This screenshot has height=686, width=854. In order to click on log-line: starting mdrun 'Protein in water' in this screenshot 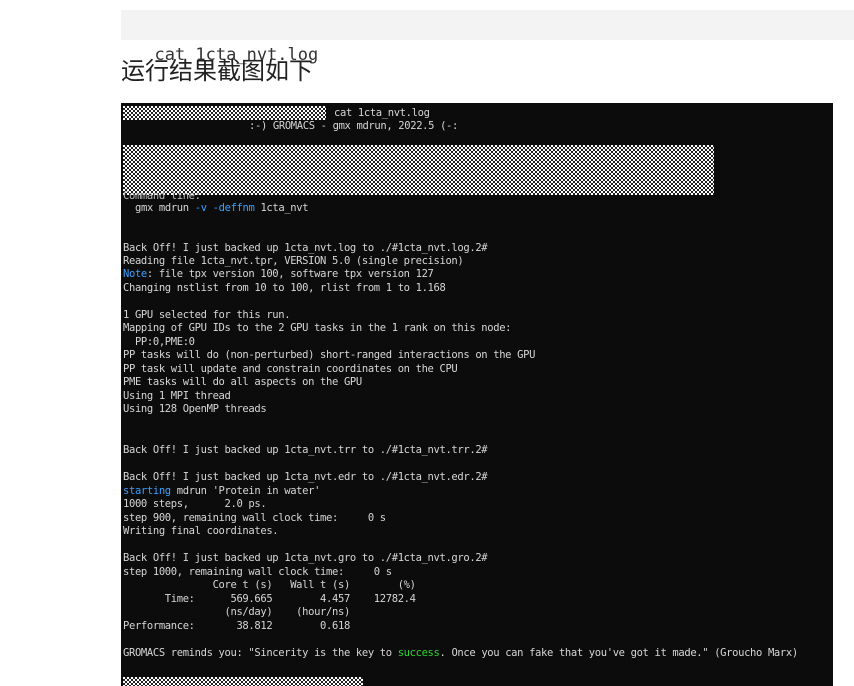, I will do `click(222, 491)`.